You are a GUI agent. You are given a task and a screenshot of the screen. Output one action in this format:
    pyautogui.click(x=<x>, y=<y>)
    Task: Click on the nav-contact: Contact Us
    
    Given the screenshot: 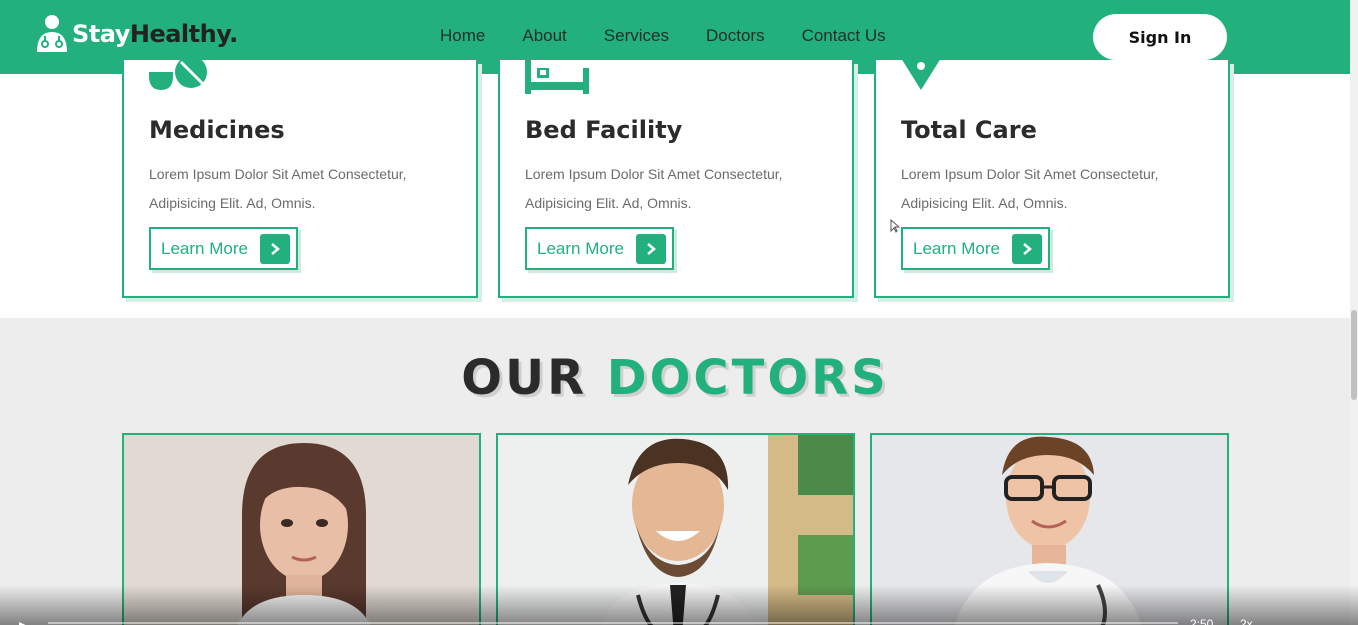 What is the action you would take?
    pyautogui.click(x=844, y=36)
    